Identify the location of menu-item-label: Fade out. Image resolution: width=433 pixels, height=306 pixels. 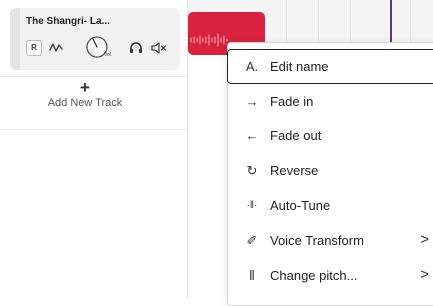
(296, 135).